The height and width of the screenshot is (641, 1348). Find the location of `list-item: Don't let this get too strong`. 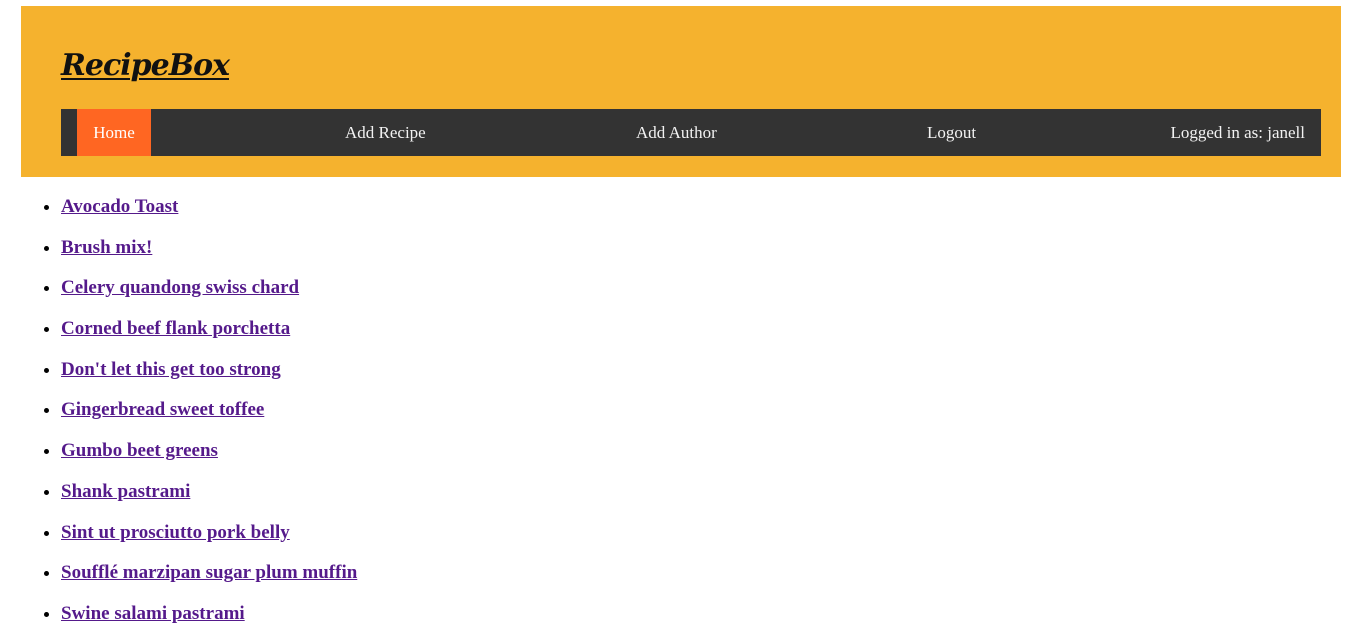

list-item: Don't let this get too strong is located at coordinates (209, 376).